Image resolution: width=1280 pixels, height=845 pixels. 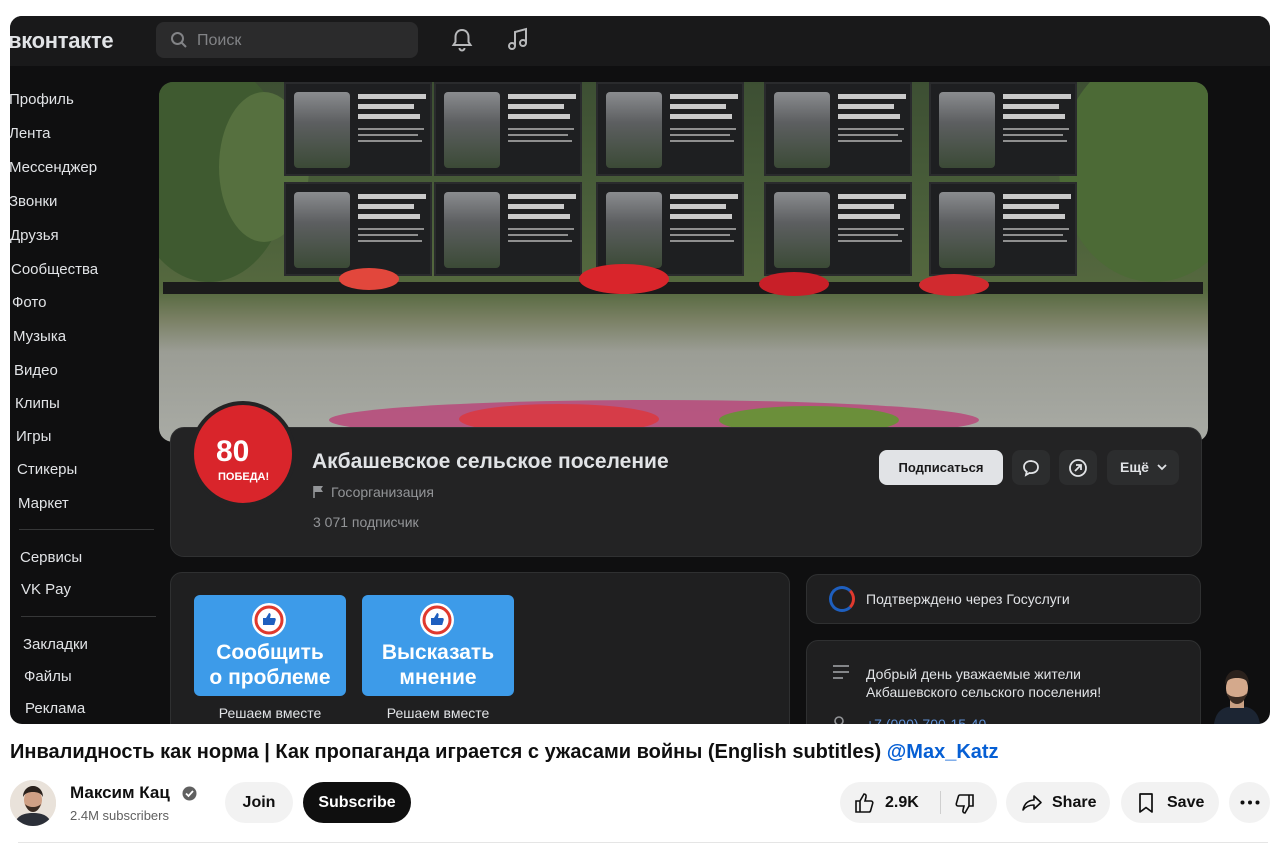 What do you see at coordinates (1186, 802) in the screenshot?
I see `save-label: Save` at bounding box center [1186, 802].